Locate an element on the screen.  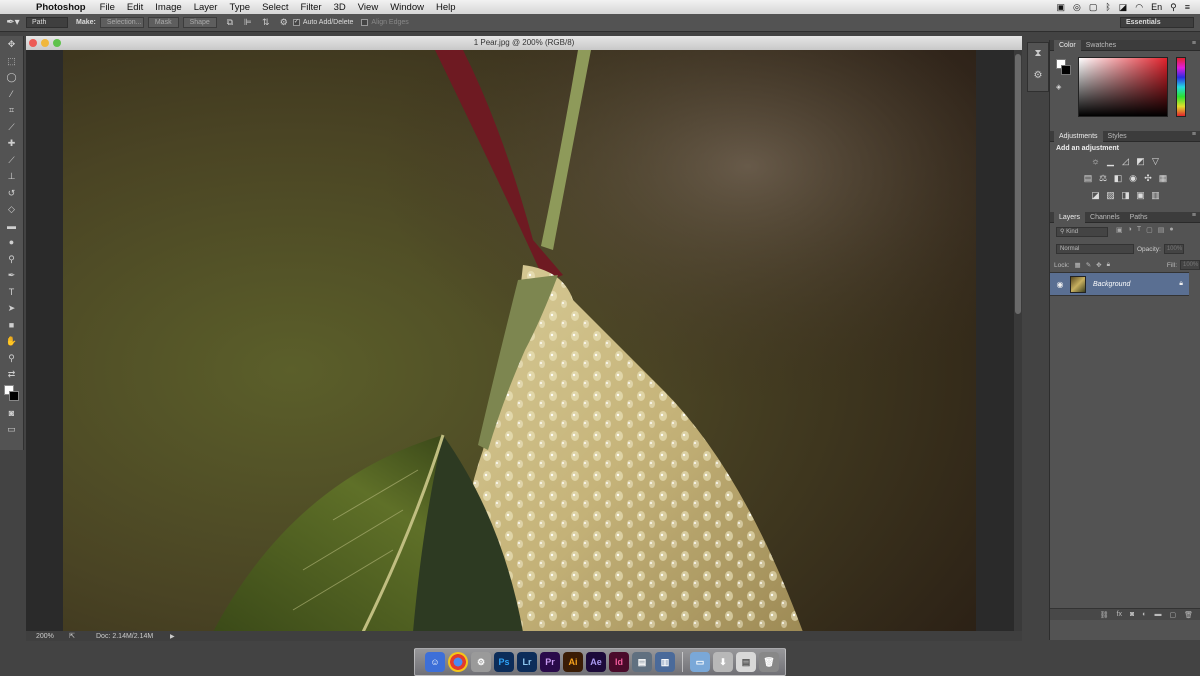
menu-view: View is located at coordinates (368, 7).